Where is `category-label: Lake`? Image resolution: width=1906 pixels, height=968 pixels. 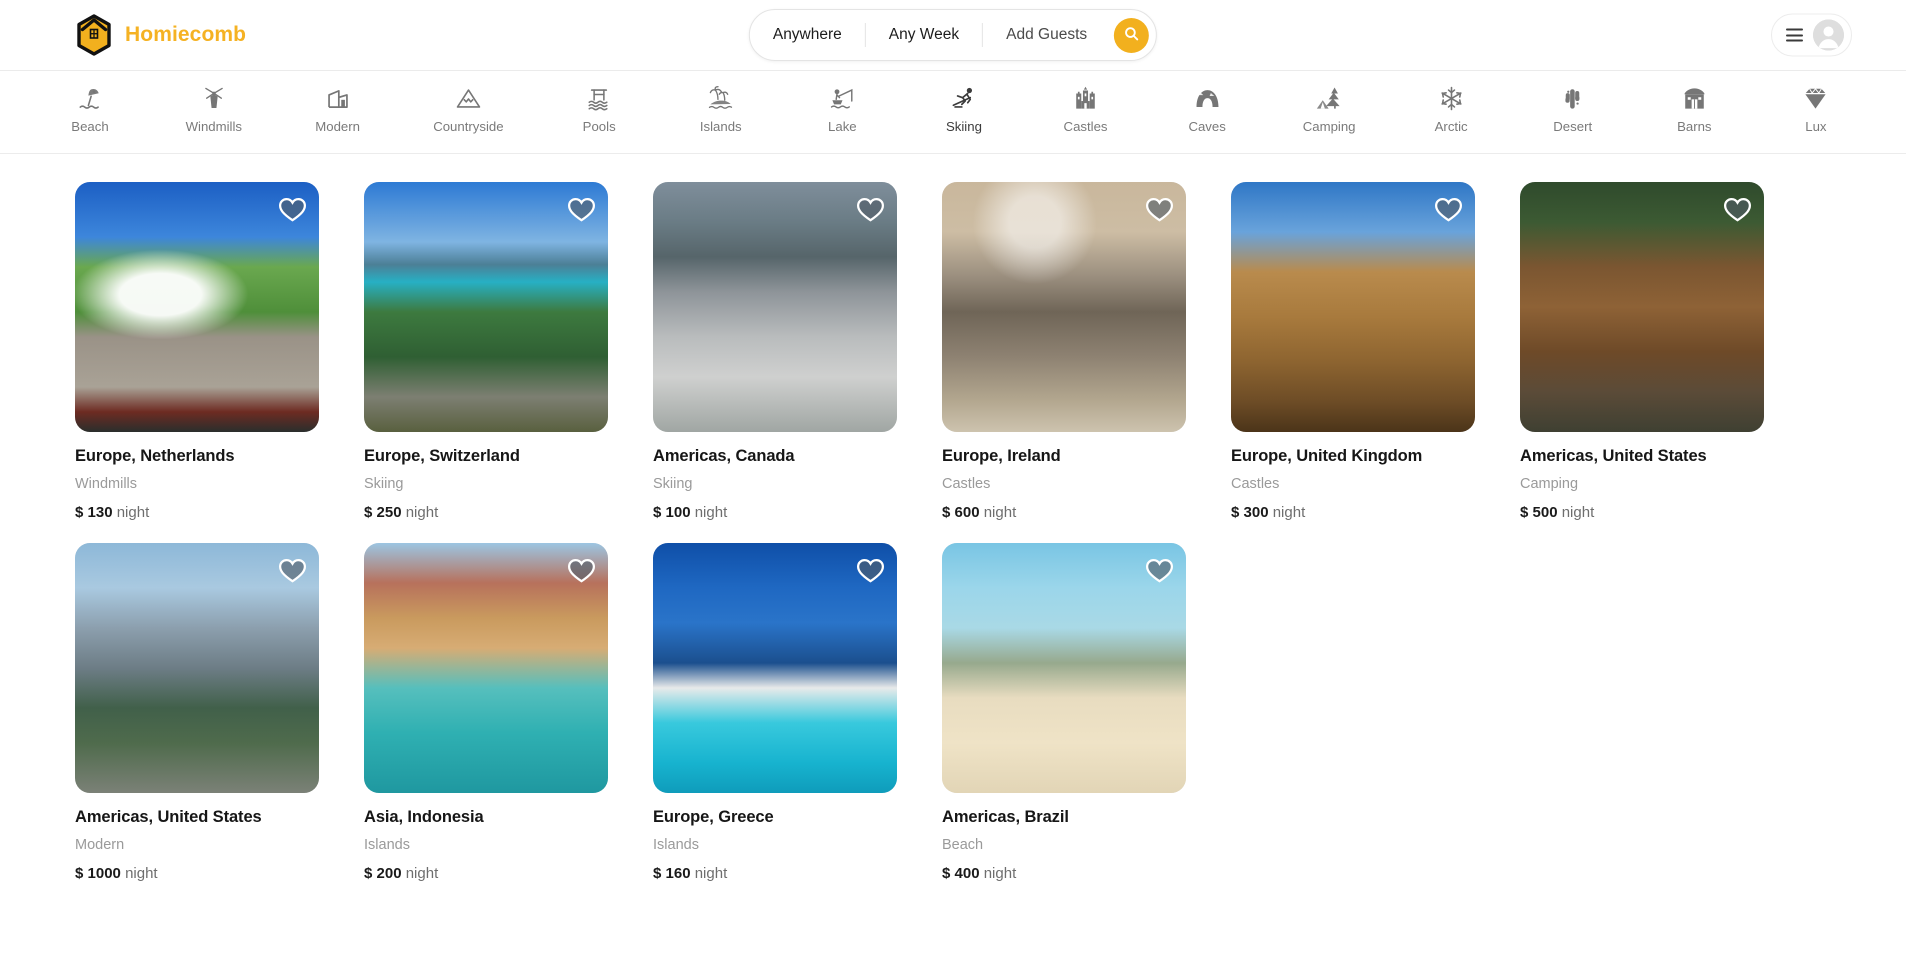 category-label: Lake is located at coordinates (842, 126).